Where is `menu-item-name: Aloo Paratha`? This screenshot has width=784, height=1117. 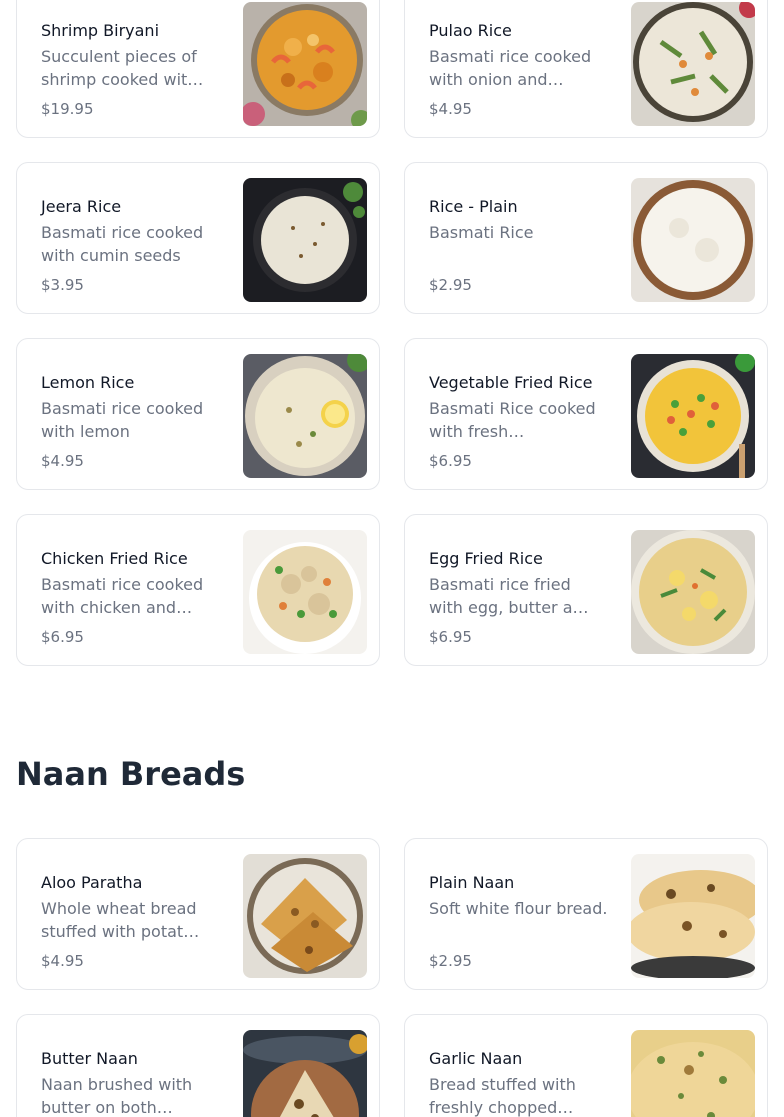
menu-item-name: Aloo Paratha is located at coordinates (92, 882).